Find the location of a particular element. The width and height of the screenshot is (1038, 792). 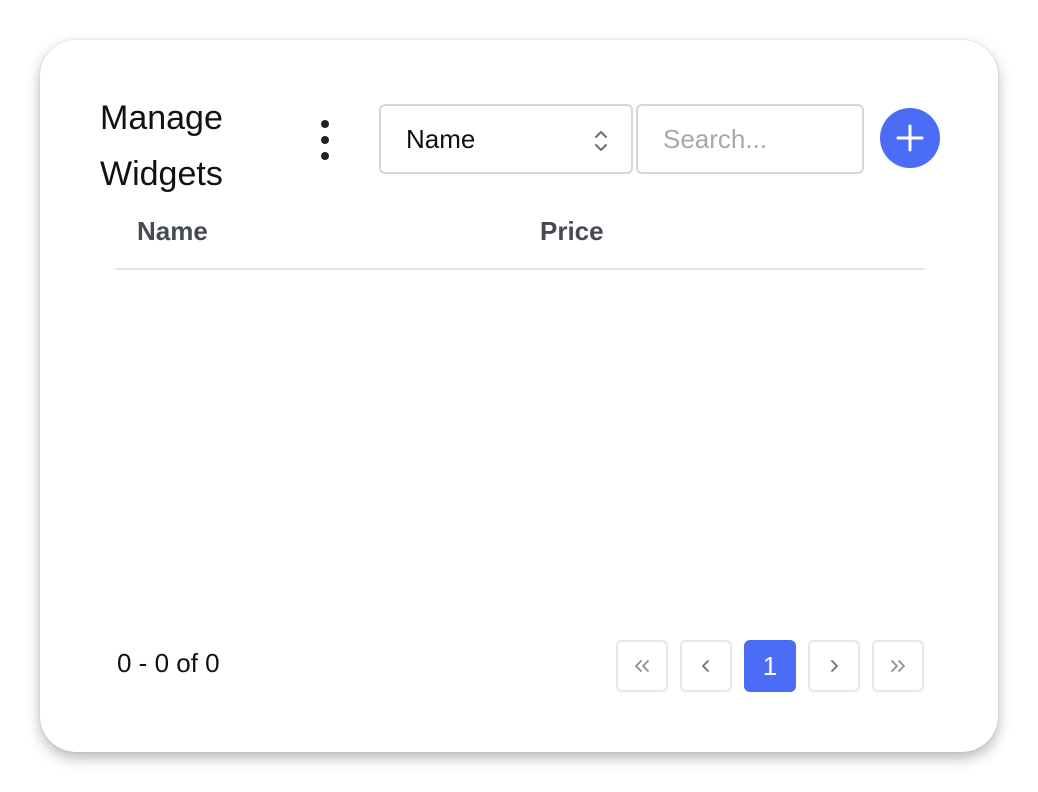

search-input is located at coordinates (750, 139).